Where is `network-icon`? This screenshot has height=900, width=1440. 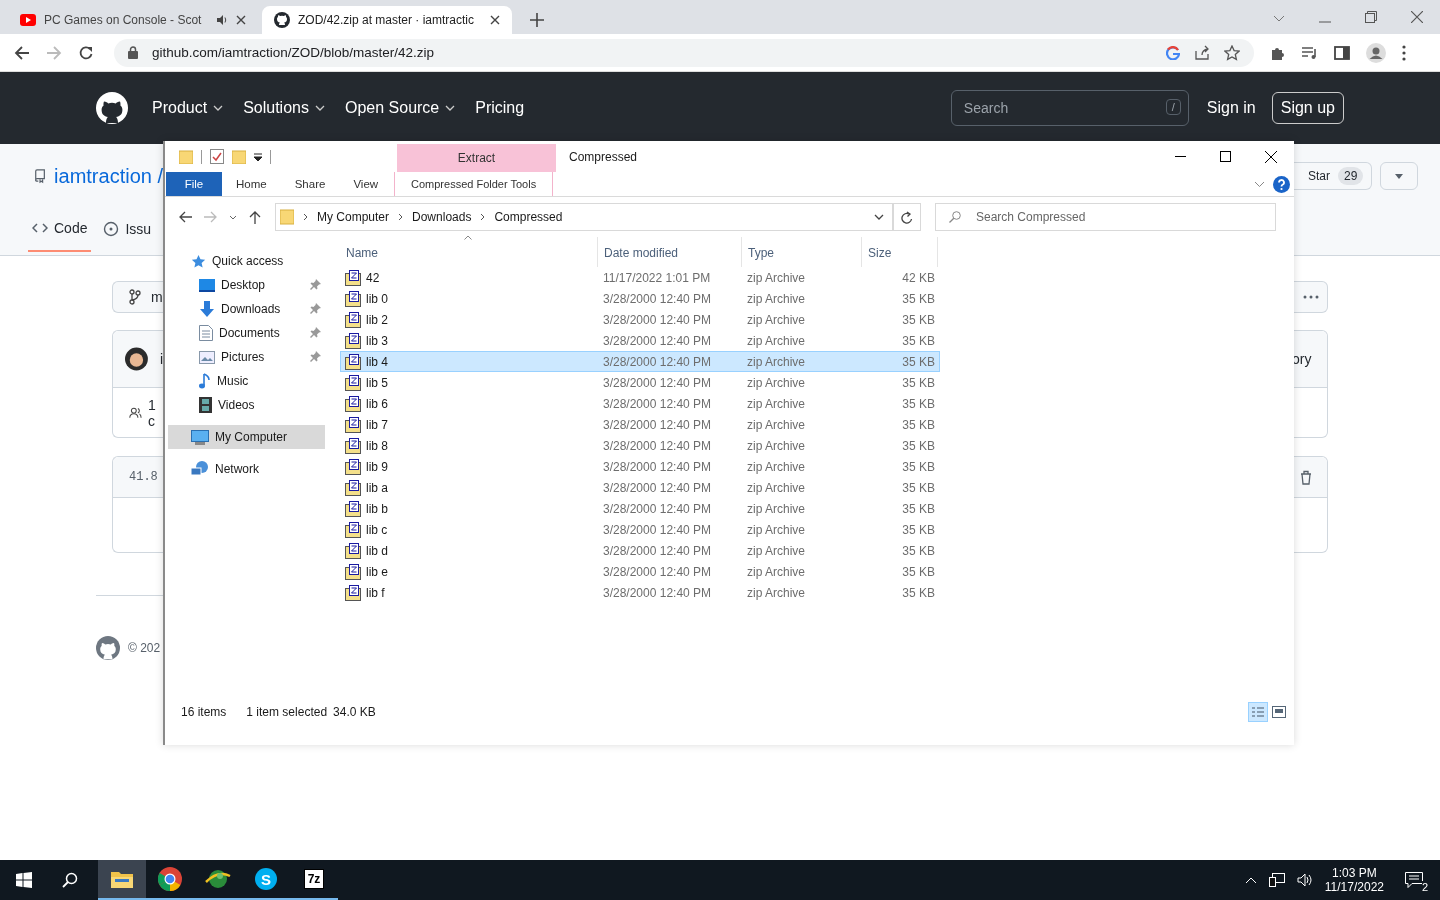 network-icon is located at coordinates (1276, 880).